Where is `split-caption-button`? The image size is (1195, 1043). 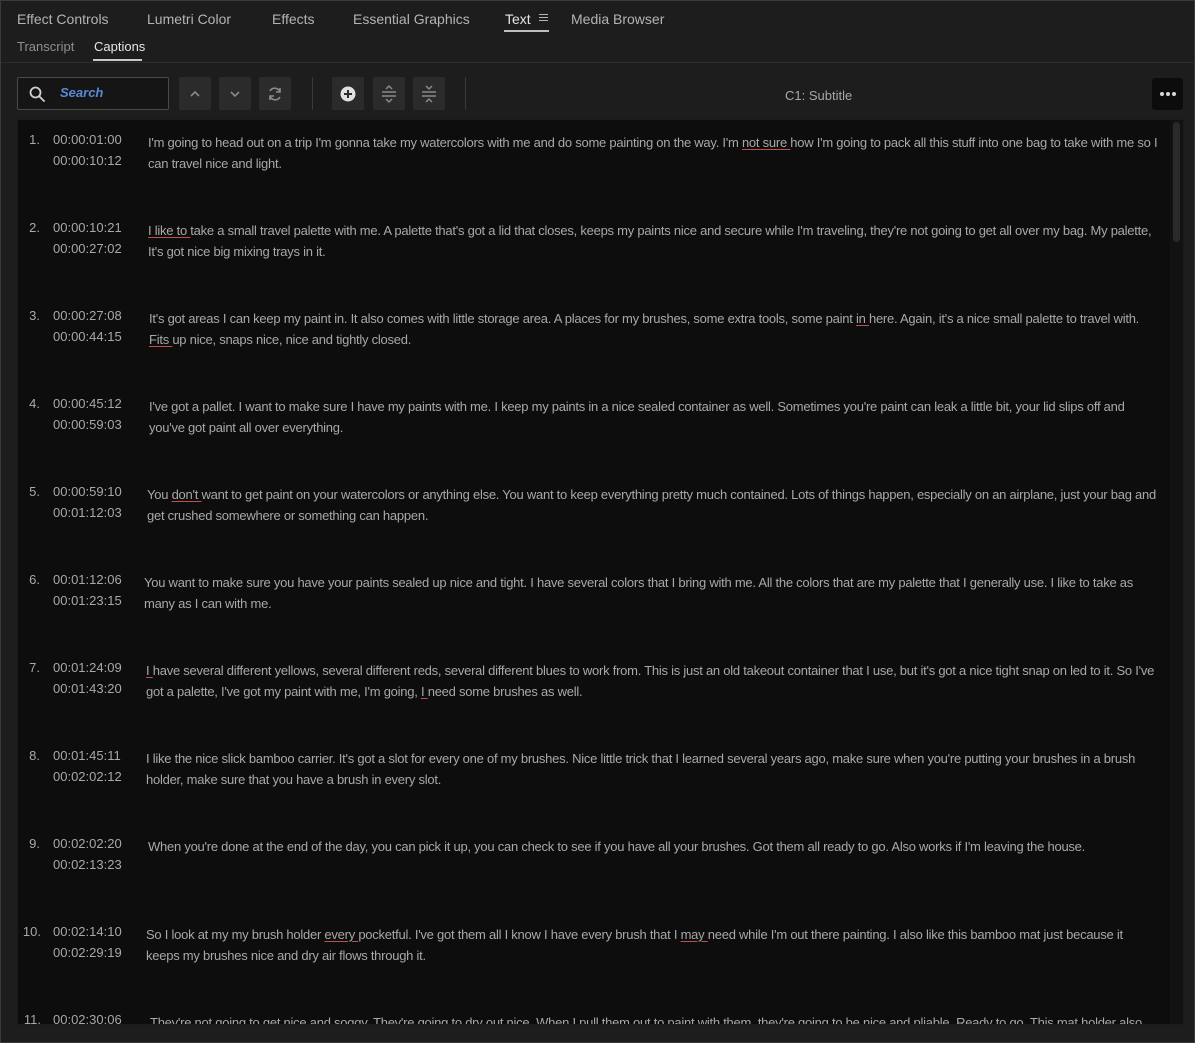 split-caption-button is located at coordinates (389, 93).